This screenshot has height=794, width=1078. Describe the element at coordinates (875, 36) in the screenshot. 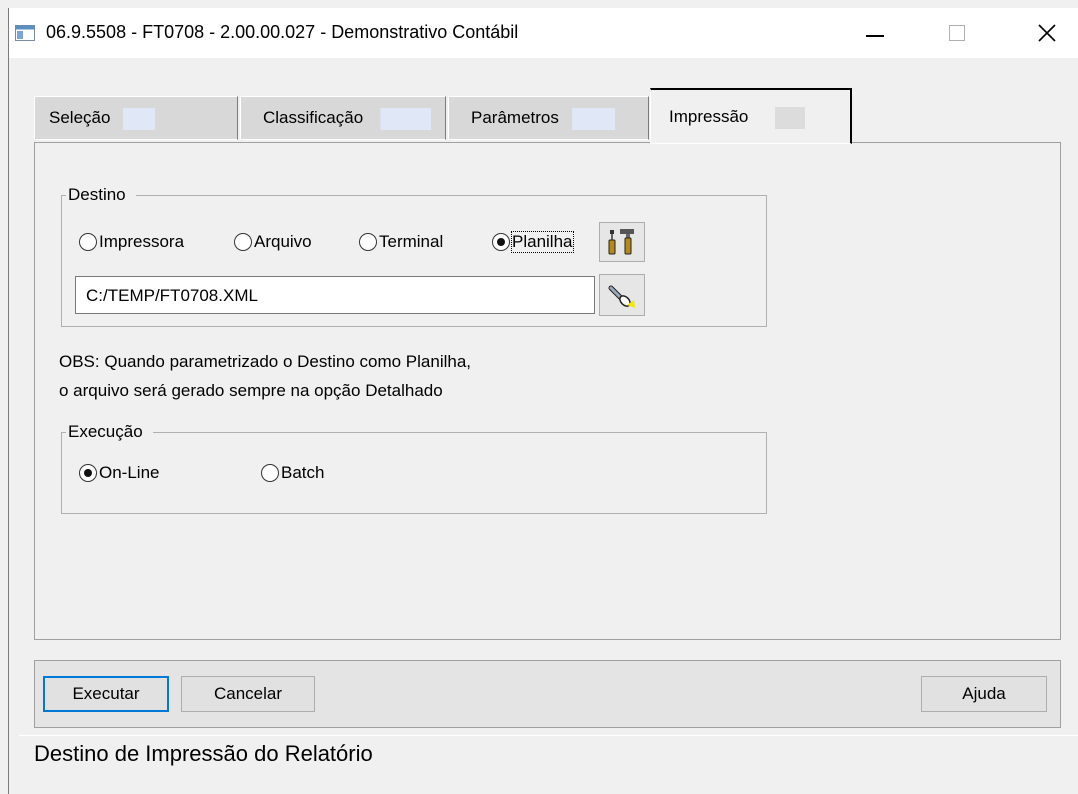

I see `minimize-icon` at that location.